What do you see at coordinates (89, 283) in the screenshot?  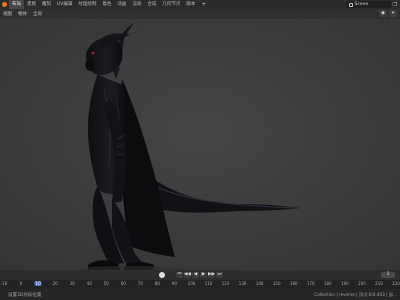 I see `timeline-tick: 40` at bounding box center [89, 283].